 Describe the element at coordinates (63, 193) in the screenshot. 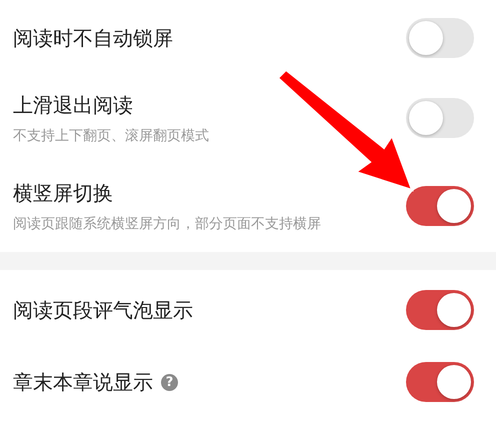

I see `setting-title: 横竖屏切换` at that location.